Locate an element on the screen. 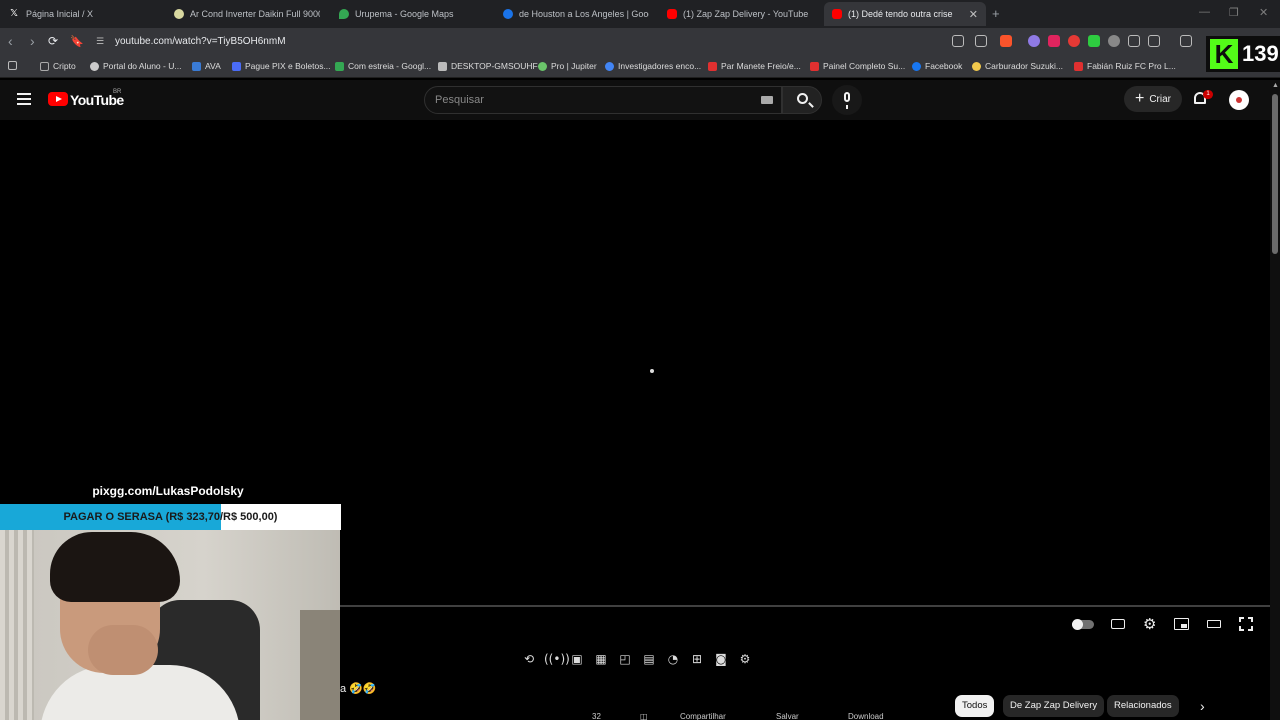  search-button is located at coordinates (802, 100).